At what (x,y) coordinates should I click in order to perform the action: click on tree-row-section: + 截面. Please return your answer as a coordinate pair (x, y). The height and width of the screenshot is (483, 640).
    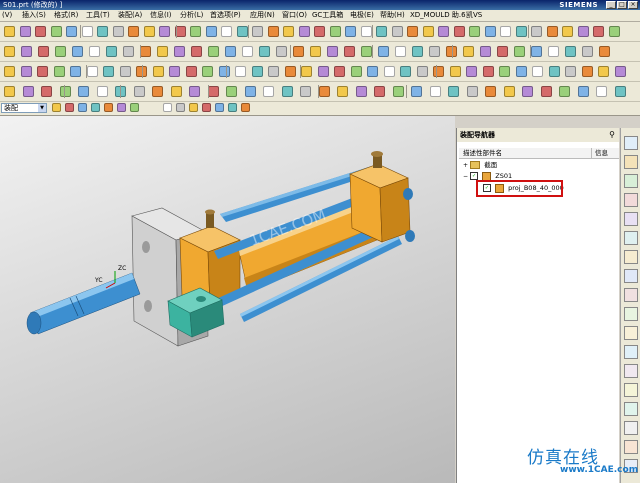
    Looking at the image, I should click on (480, 165).